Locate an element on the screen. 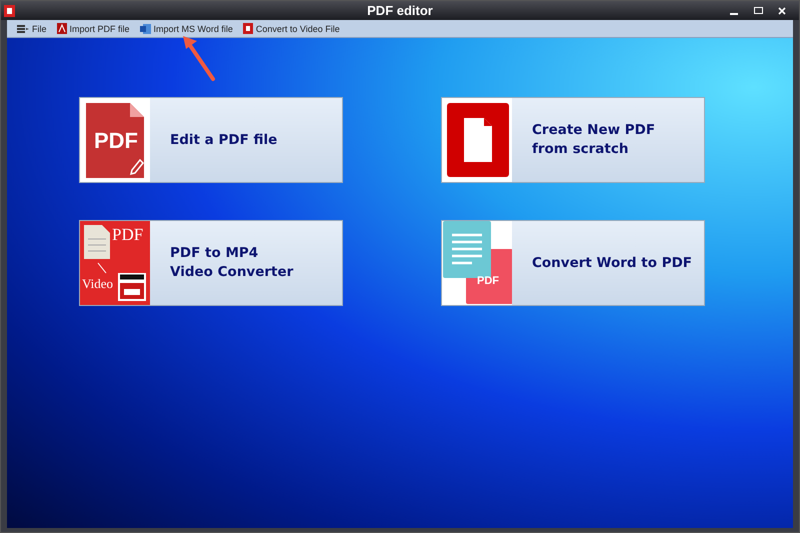 This screenshot has height=533, width=800. close-button is located at coordinates (782, 11).